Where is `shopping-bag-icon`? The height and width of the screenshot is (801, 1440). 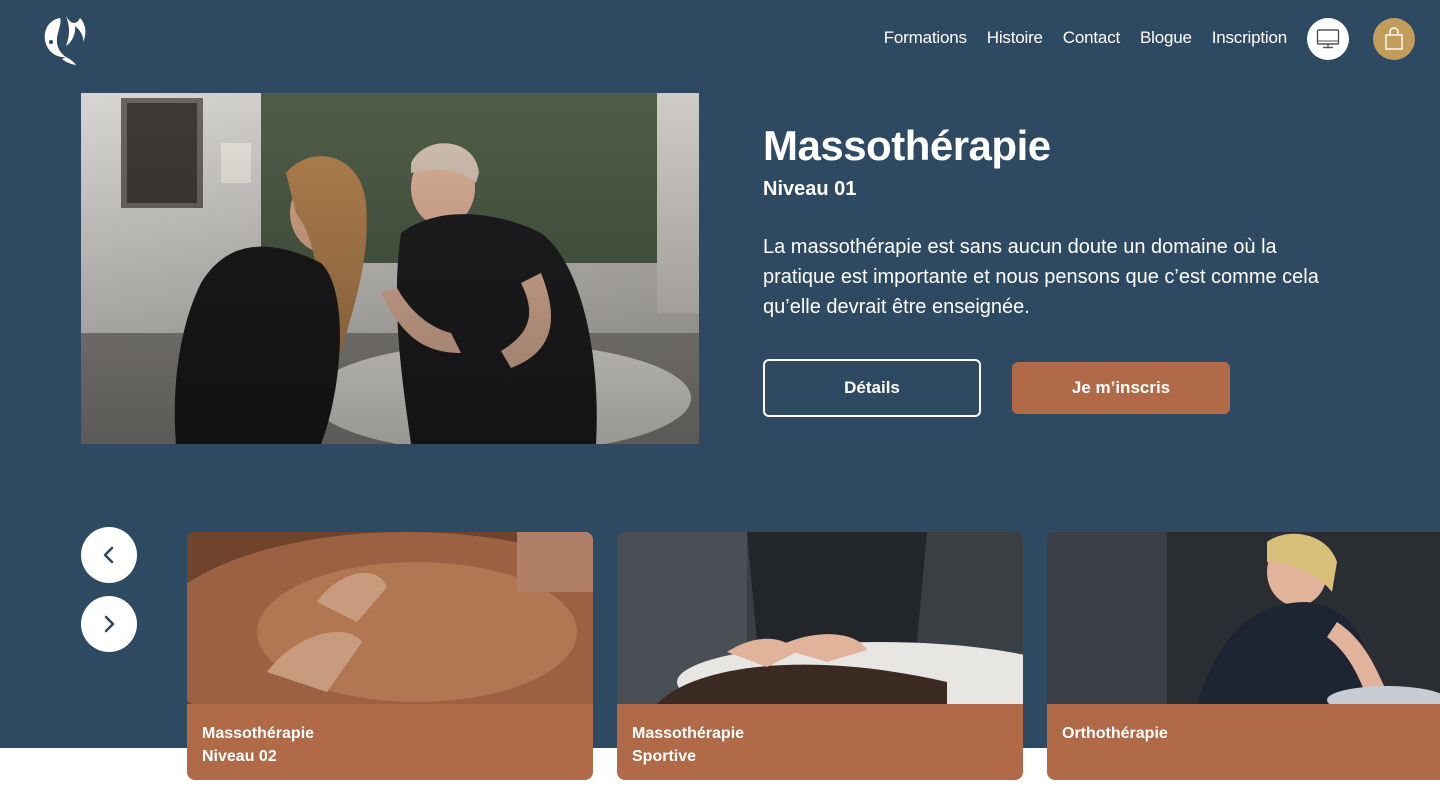 shopping-bag-icon is located at coordinates (1394, 38).